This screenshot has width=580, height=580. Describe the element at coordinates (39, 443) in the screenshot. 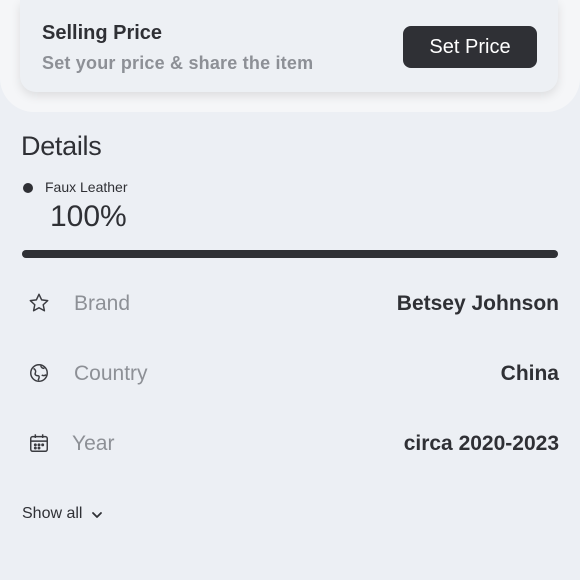

I see `calendar-icon` at that location.